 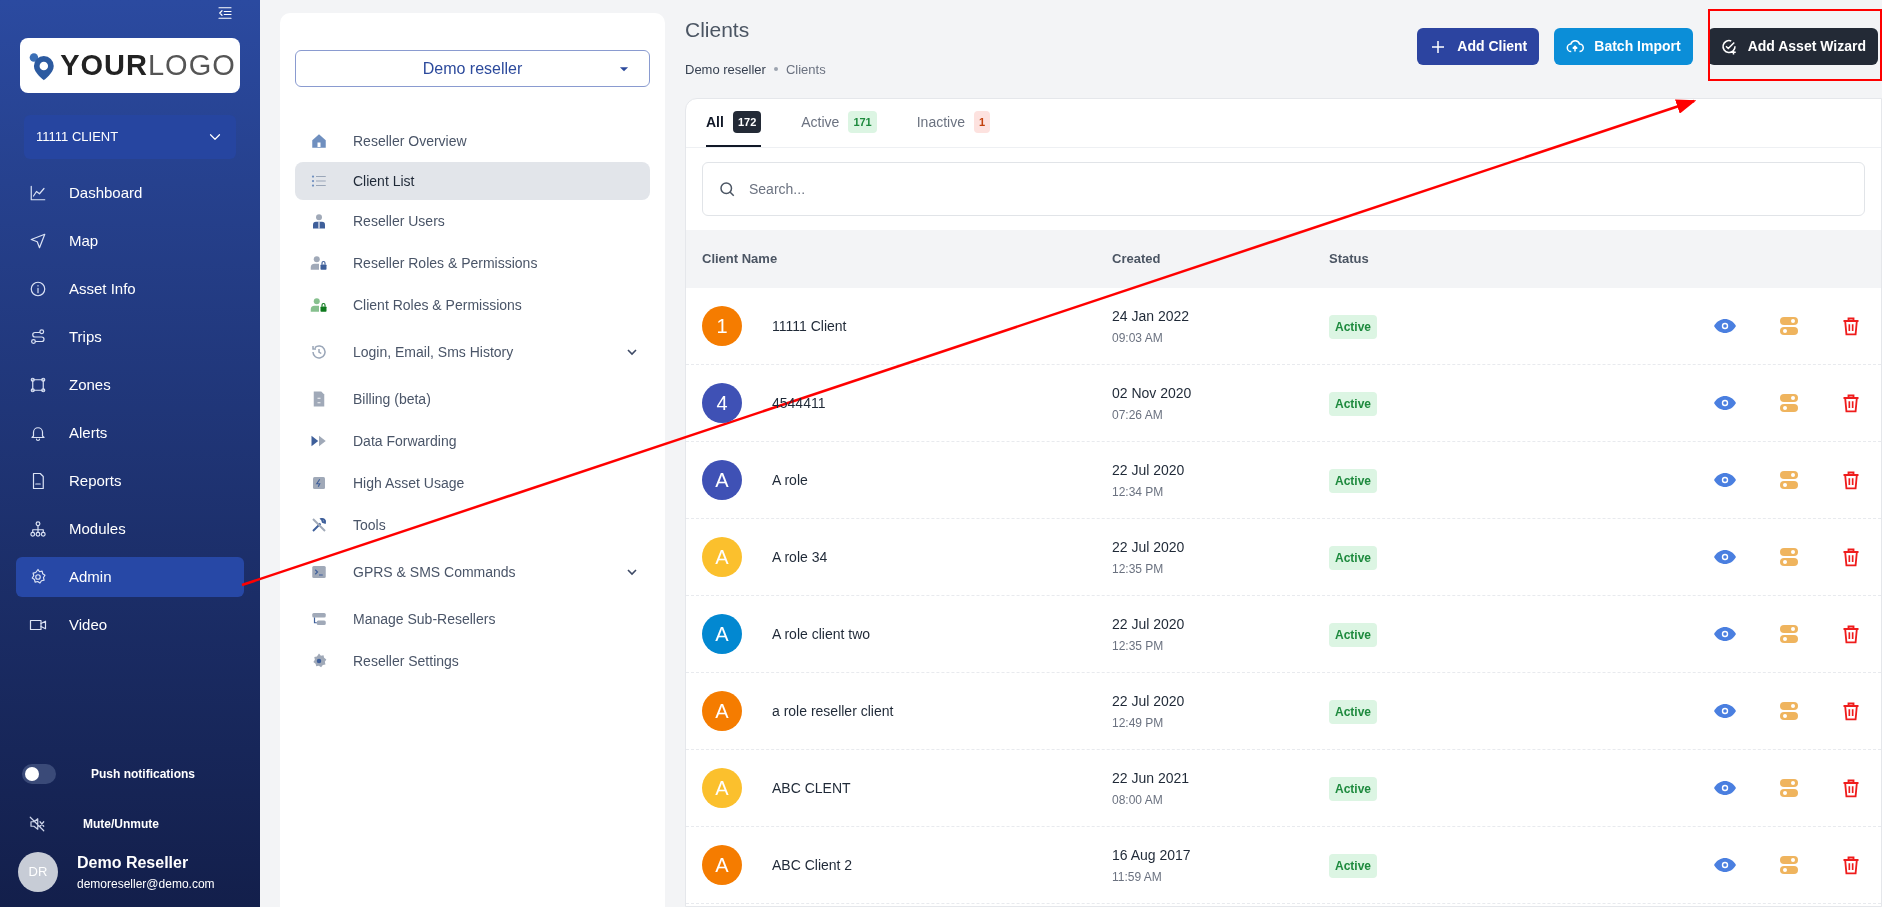 What do you see at coordinates (1137, 877) in the screenshot?
I see `created-time: 11:59 AM` at bounding box center [1137, 877].